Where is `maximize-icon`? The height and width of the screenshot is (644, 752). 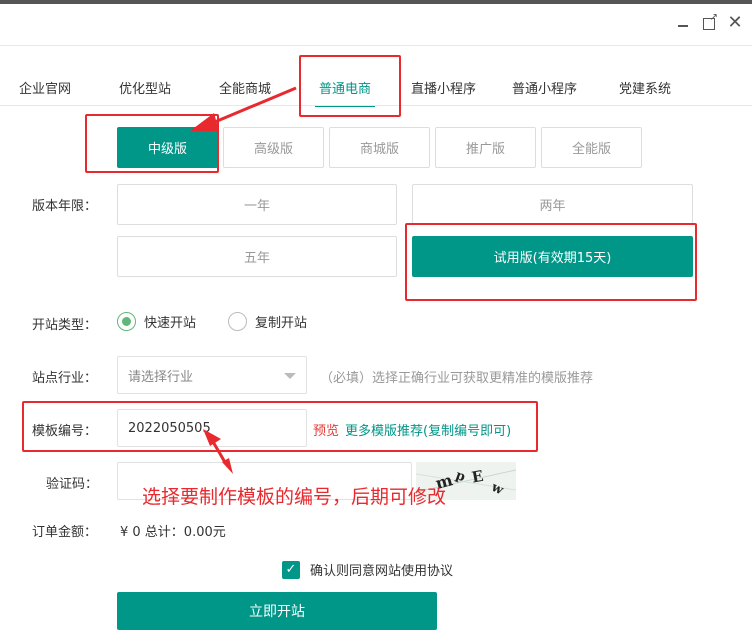 maximize-icon is located at coordinates (709, 22).